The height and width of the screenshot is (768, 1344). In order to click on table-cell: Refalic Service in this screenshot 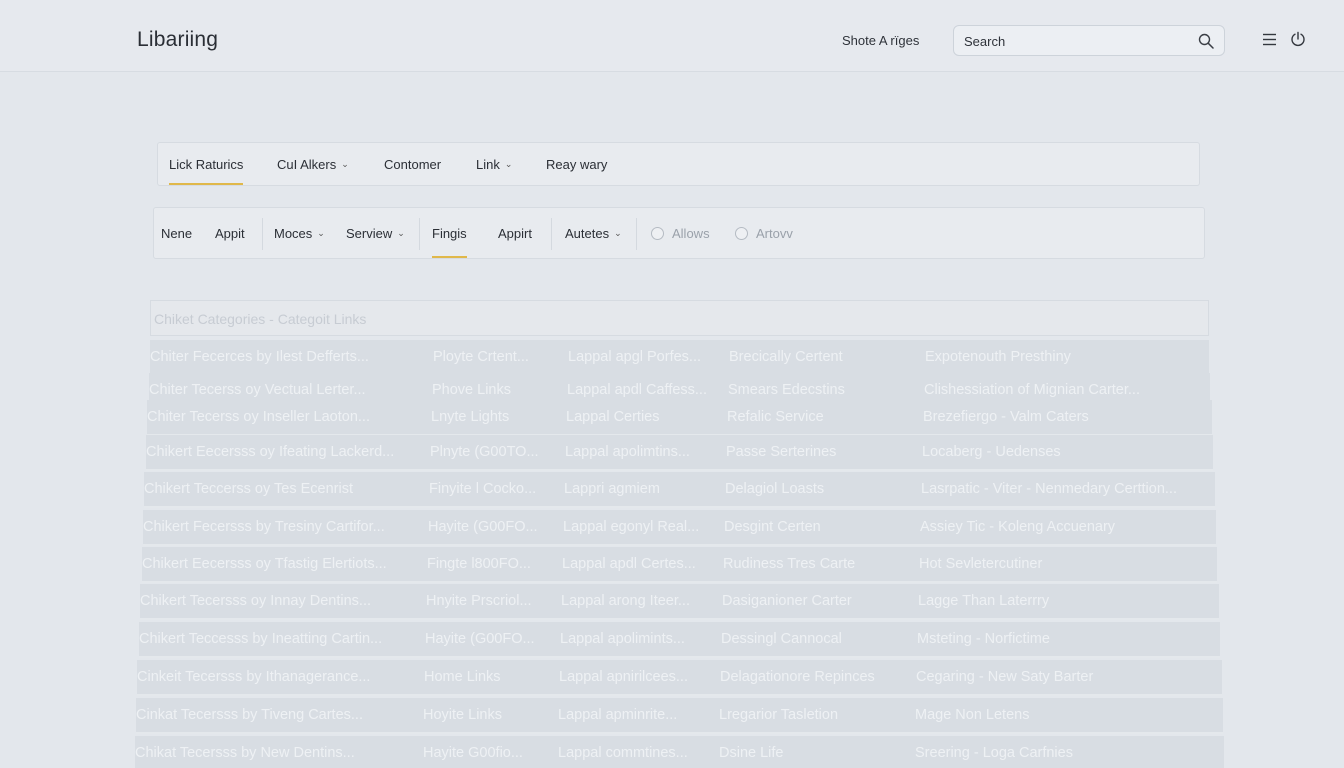, I will do `click(775, 417)`.